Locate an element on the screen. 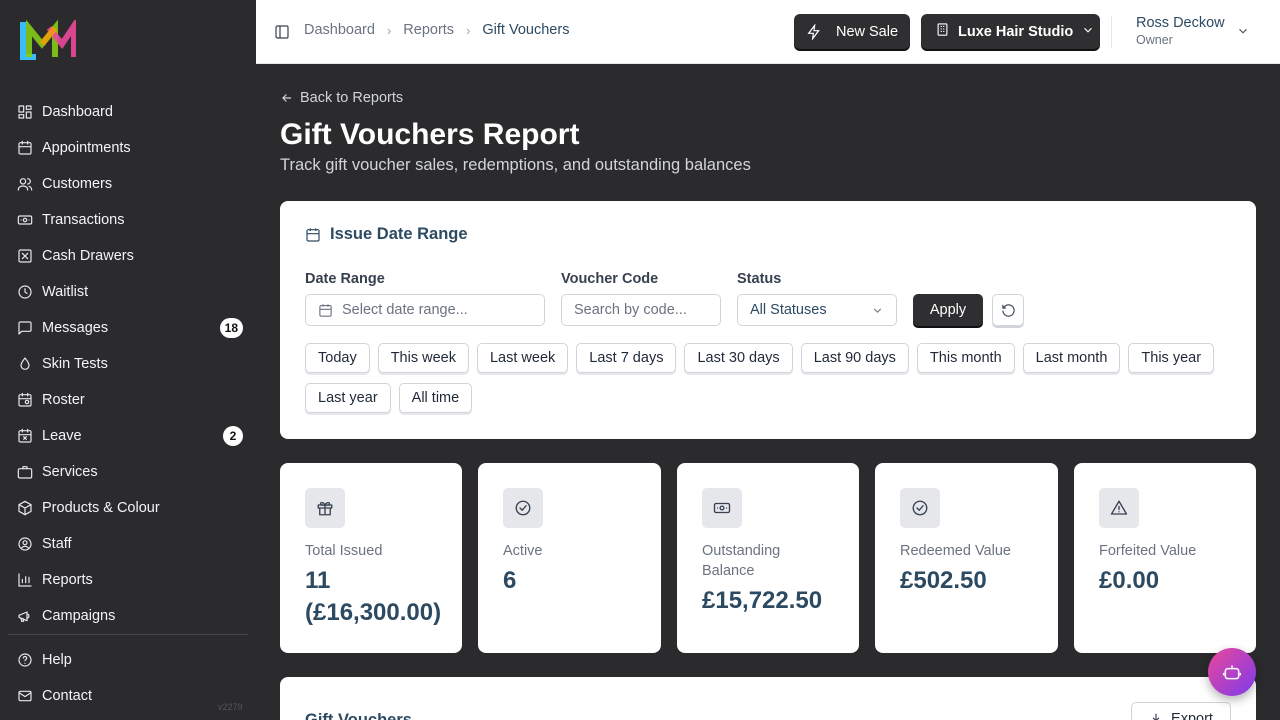 The height and width of the screenshot is (720, 1280). stat-total-issued: Total Issued 11 (£16,300.00) is located at coordinates (371, 558).